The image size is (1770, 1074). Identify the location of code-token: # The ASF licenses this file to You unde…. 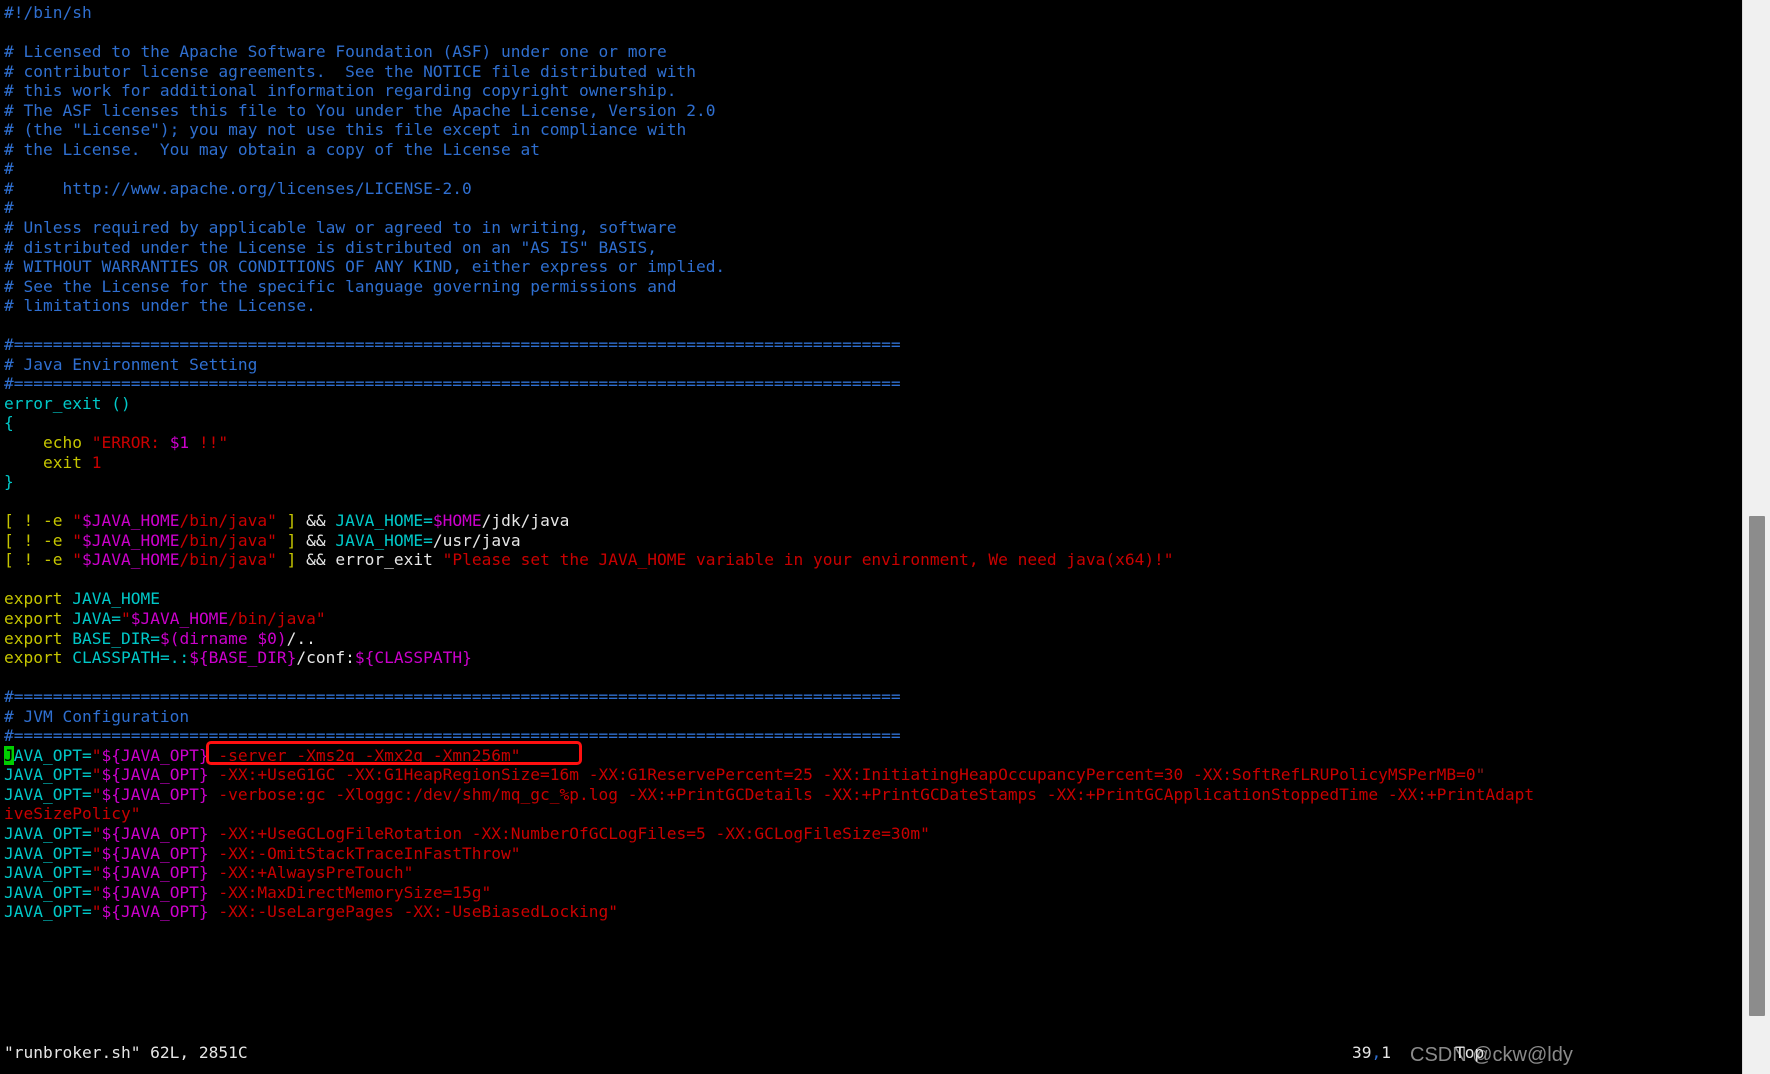
(360, 110).